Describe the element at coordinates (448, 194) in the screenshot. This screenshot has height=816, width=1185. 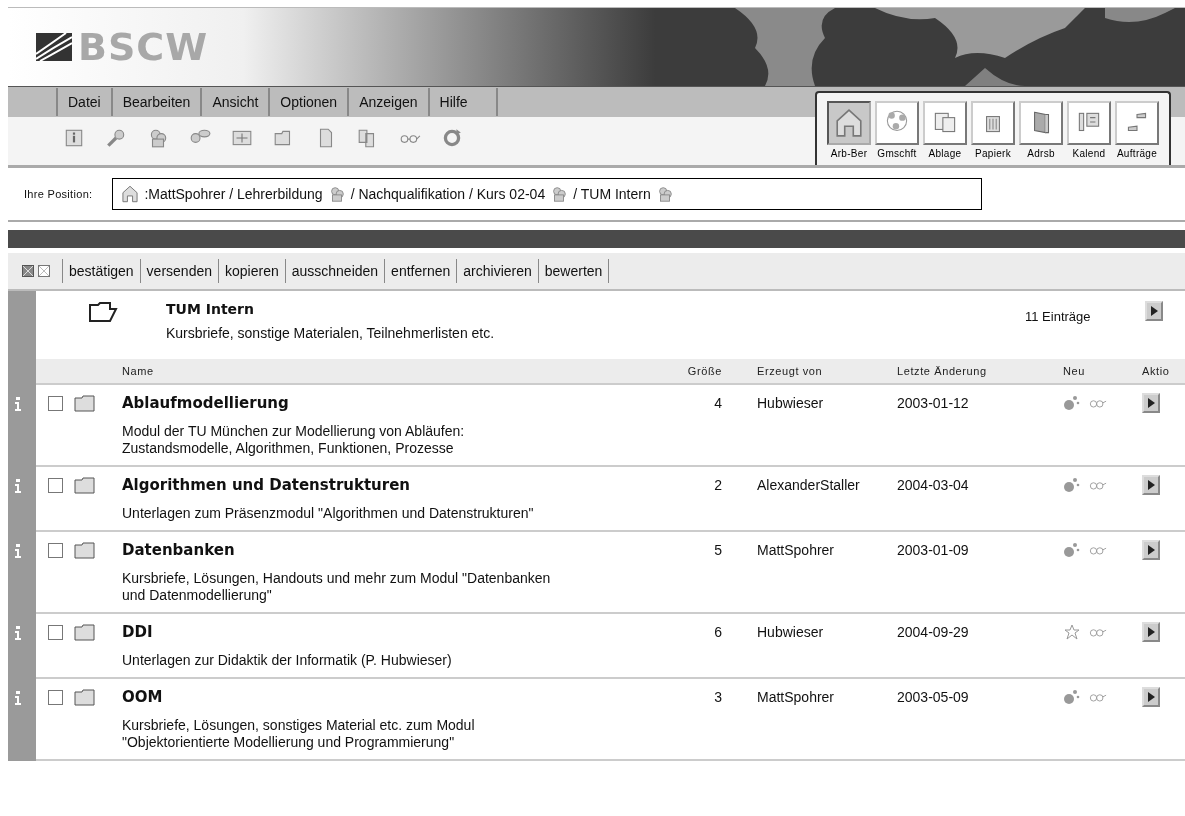
I see `breadcrumb-link: / Nachqualifikation / Kurs 02-04` at that location.